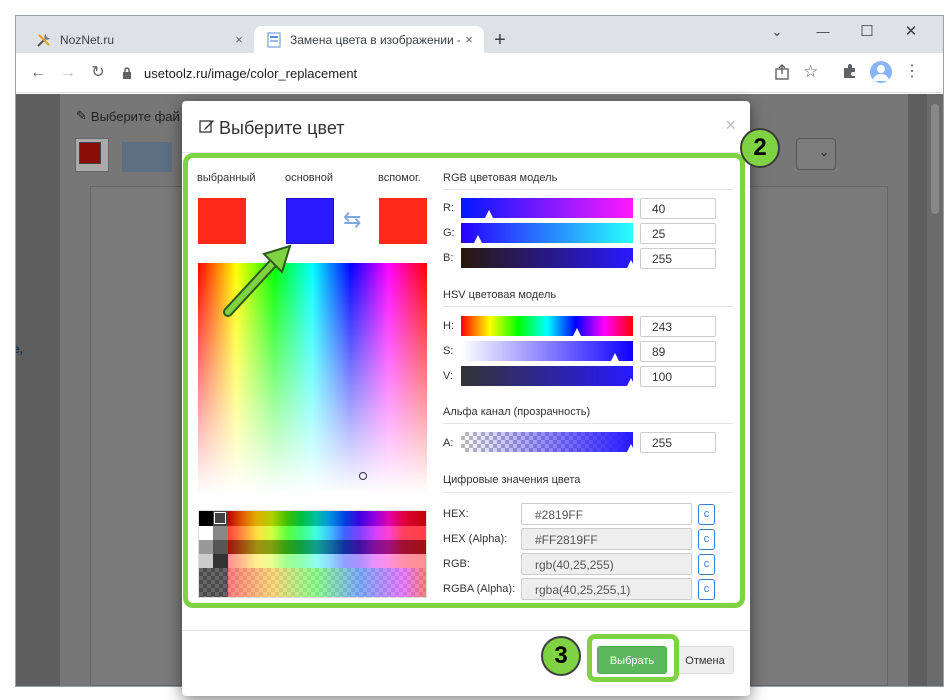 The height and width of the screenshot is (700, 948). I want to click on page-icon, so click(274, 40).